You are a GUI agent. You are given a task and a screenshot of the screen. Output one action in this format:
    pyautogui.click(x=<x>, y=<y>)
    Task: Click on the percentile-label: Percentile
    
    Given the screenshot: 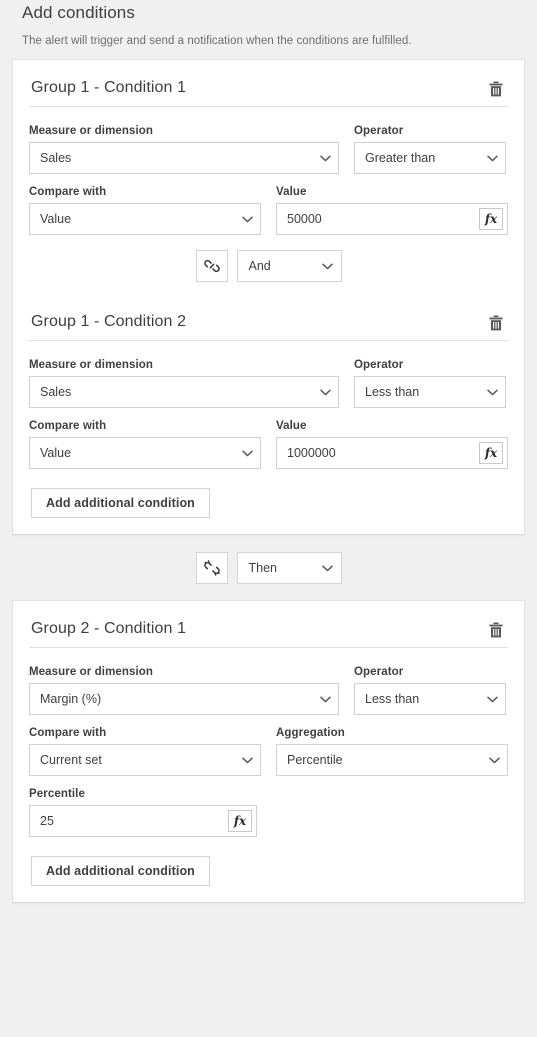 What is the action you would take?
    pyautogui.click(x=57, y=794)
    